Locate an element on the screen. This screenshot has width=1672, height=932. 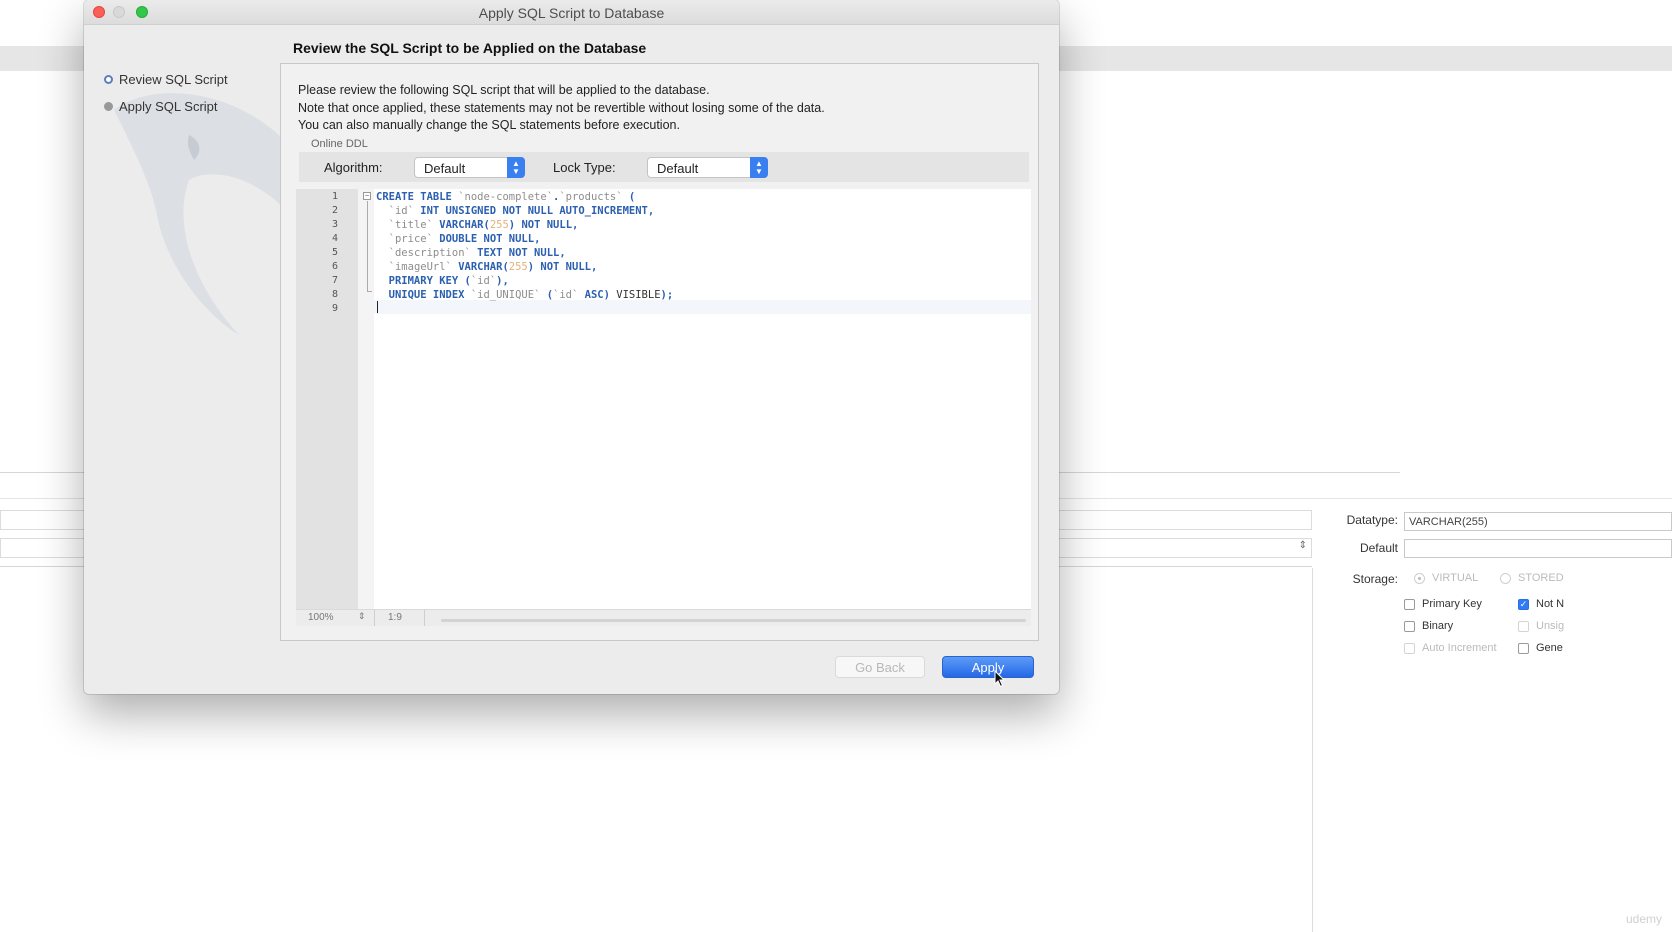
horizontal-scrollbar is located at coordinates (733, 620).